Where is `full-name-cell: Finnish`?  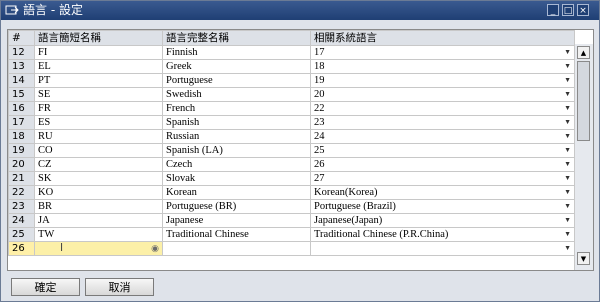
full-name-cell: Finnish is located at coordinates (236, 52).